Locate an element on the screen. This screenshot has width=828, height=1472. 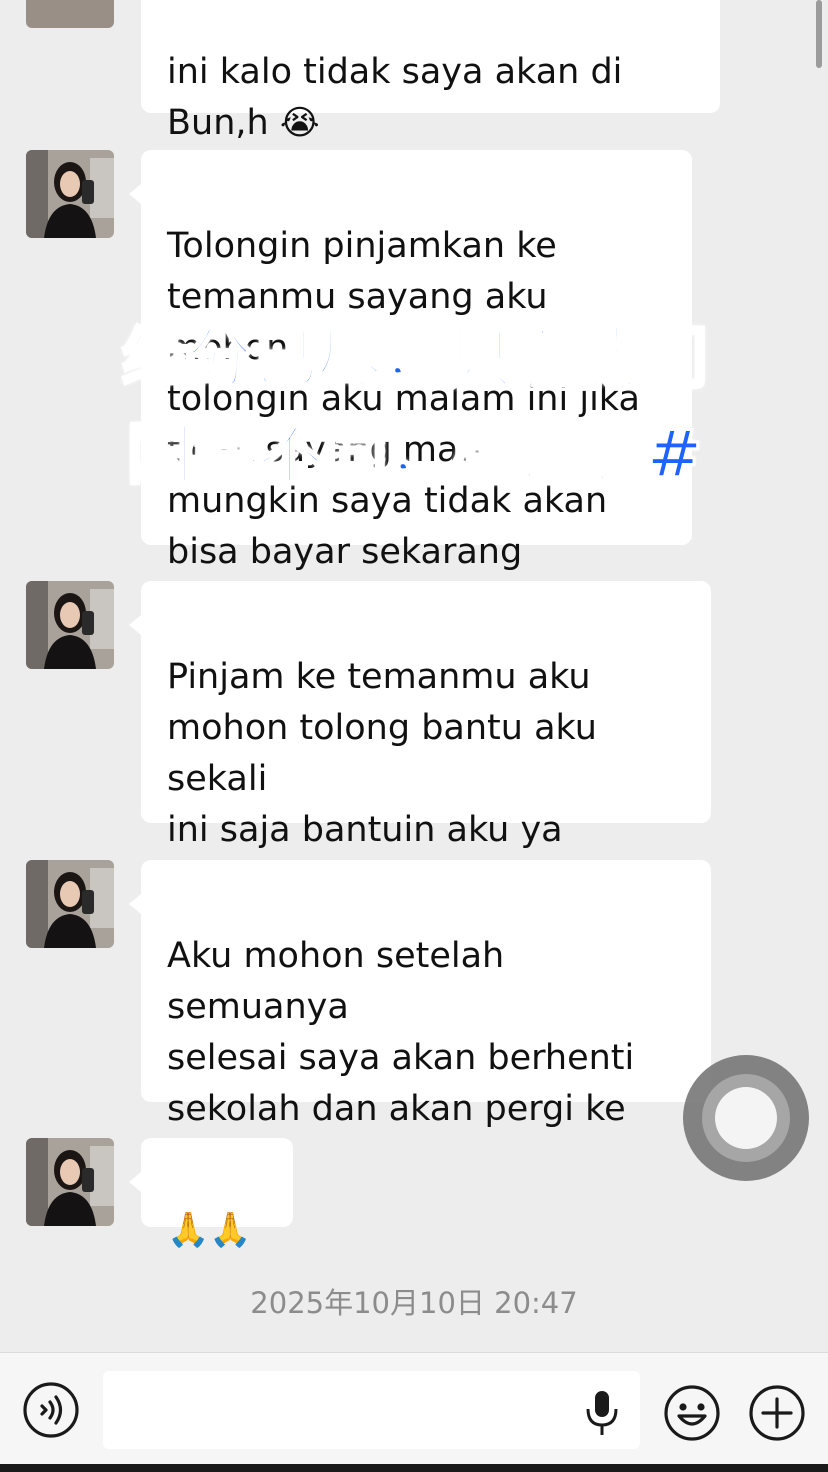
message-emoji: 😭 is located at coordinates (299, 123).